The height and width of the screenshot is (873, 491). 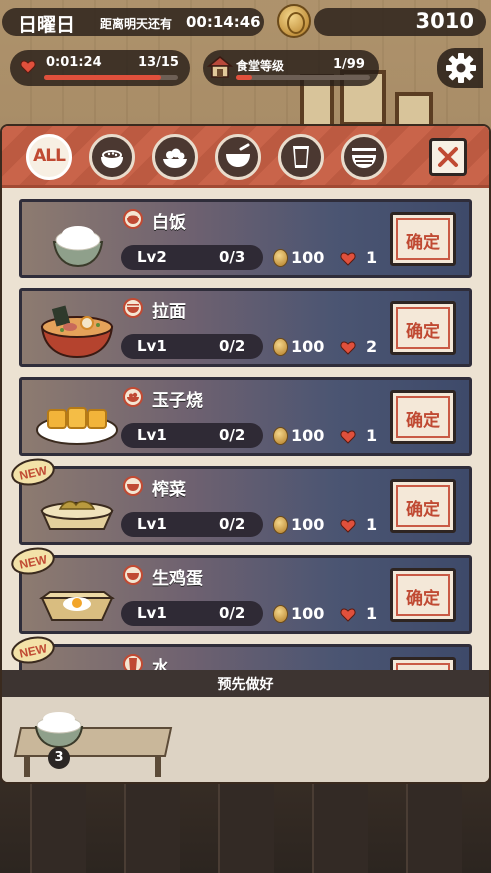 I want to click on stamina-count: 13/15, so click(x=158, y=62).